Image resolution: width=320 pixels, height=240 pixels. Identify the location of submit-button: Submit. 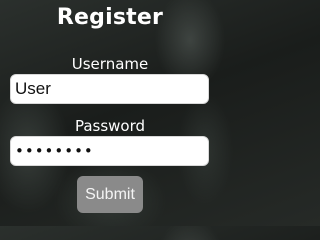
(110, 194).